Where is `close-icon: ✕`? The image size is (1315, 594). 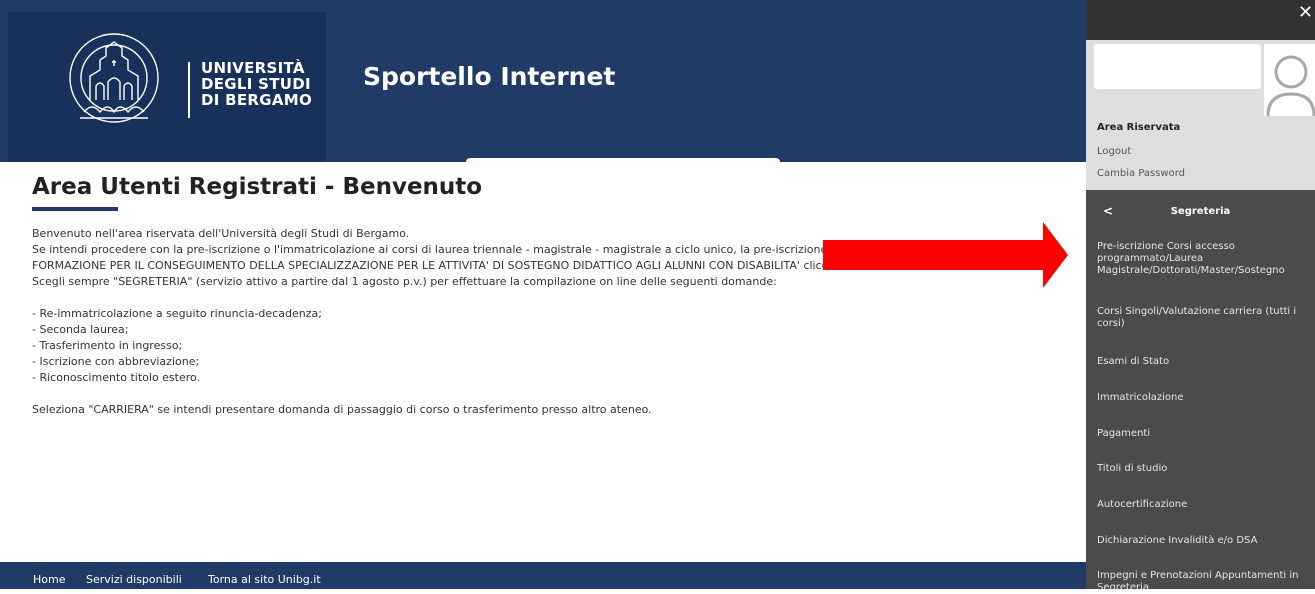
close-icon: ✕ is located at coordinates (1305, 12).